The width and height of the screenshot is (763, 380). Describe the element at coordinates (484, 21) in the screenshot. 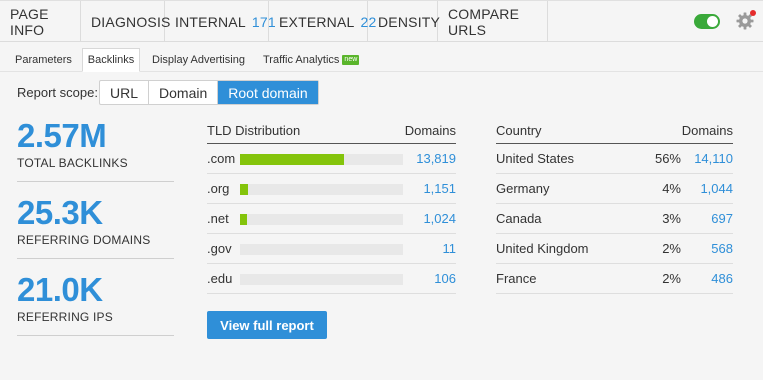

I see `tab-label: COMPARE URLS` at that location.